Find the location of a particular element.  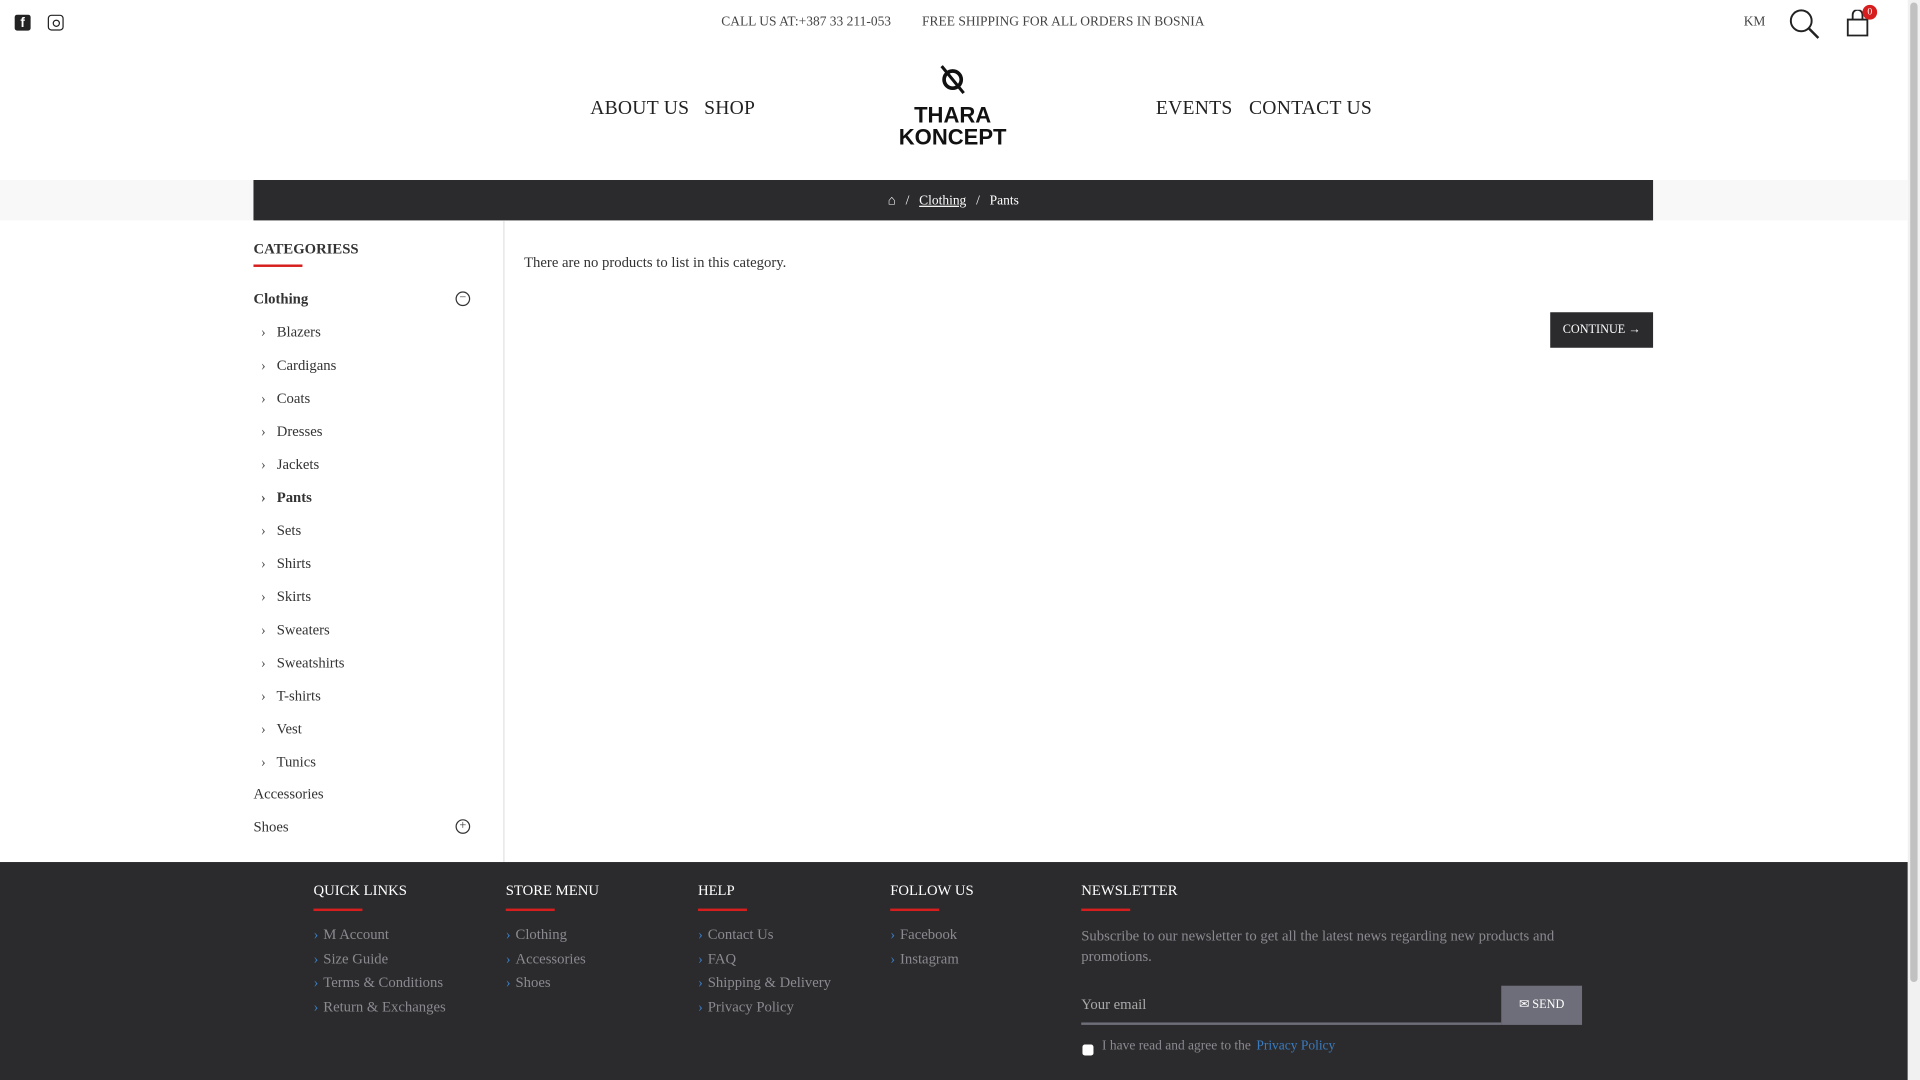

arrow-right-icon: → is located at coordinates (1634, 330).